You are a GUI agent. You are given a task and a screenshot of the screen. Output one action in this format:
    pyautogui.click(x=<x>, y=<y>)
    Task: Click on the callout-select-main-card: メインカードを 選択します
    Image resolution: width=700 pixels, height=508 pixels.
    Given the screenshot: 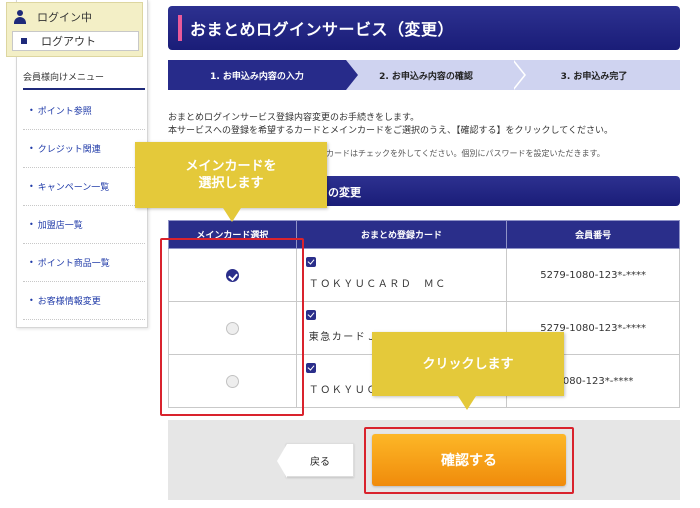 What is the action you would take?
    pyautogui.click(x=231, y=182)
    